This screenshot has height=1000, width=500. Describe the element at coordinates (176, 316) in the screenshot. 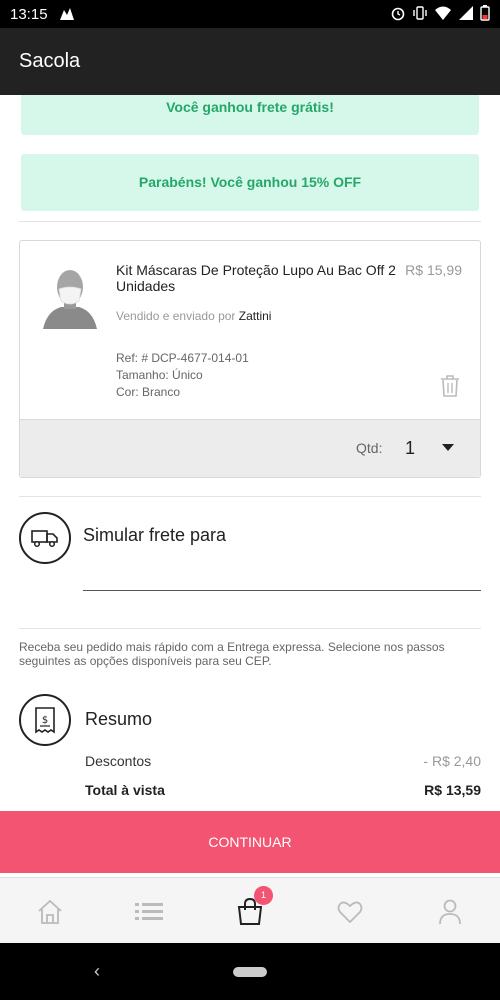

I see `sold-by-label: Vendido e enviado por` at that location.